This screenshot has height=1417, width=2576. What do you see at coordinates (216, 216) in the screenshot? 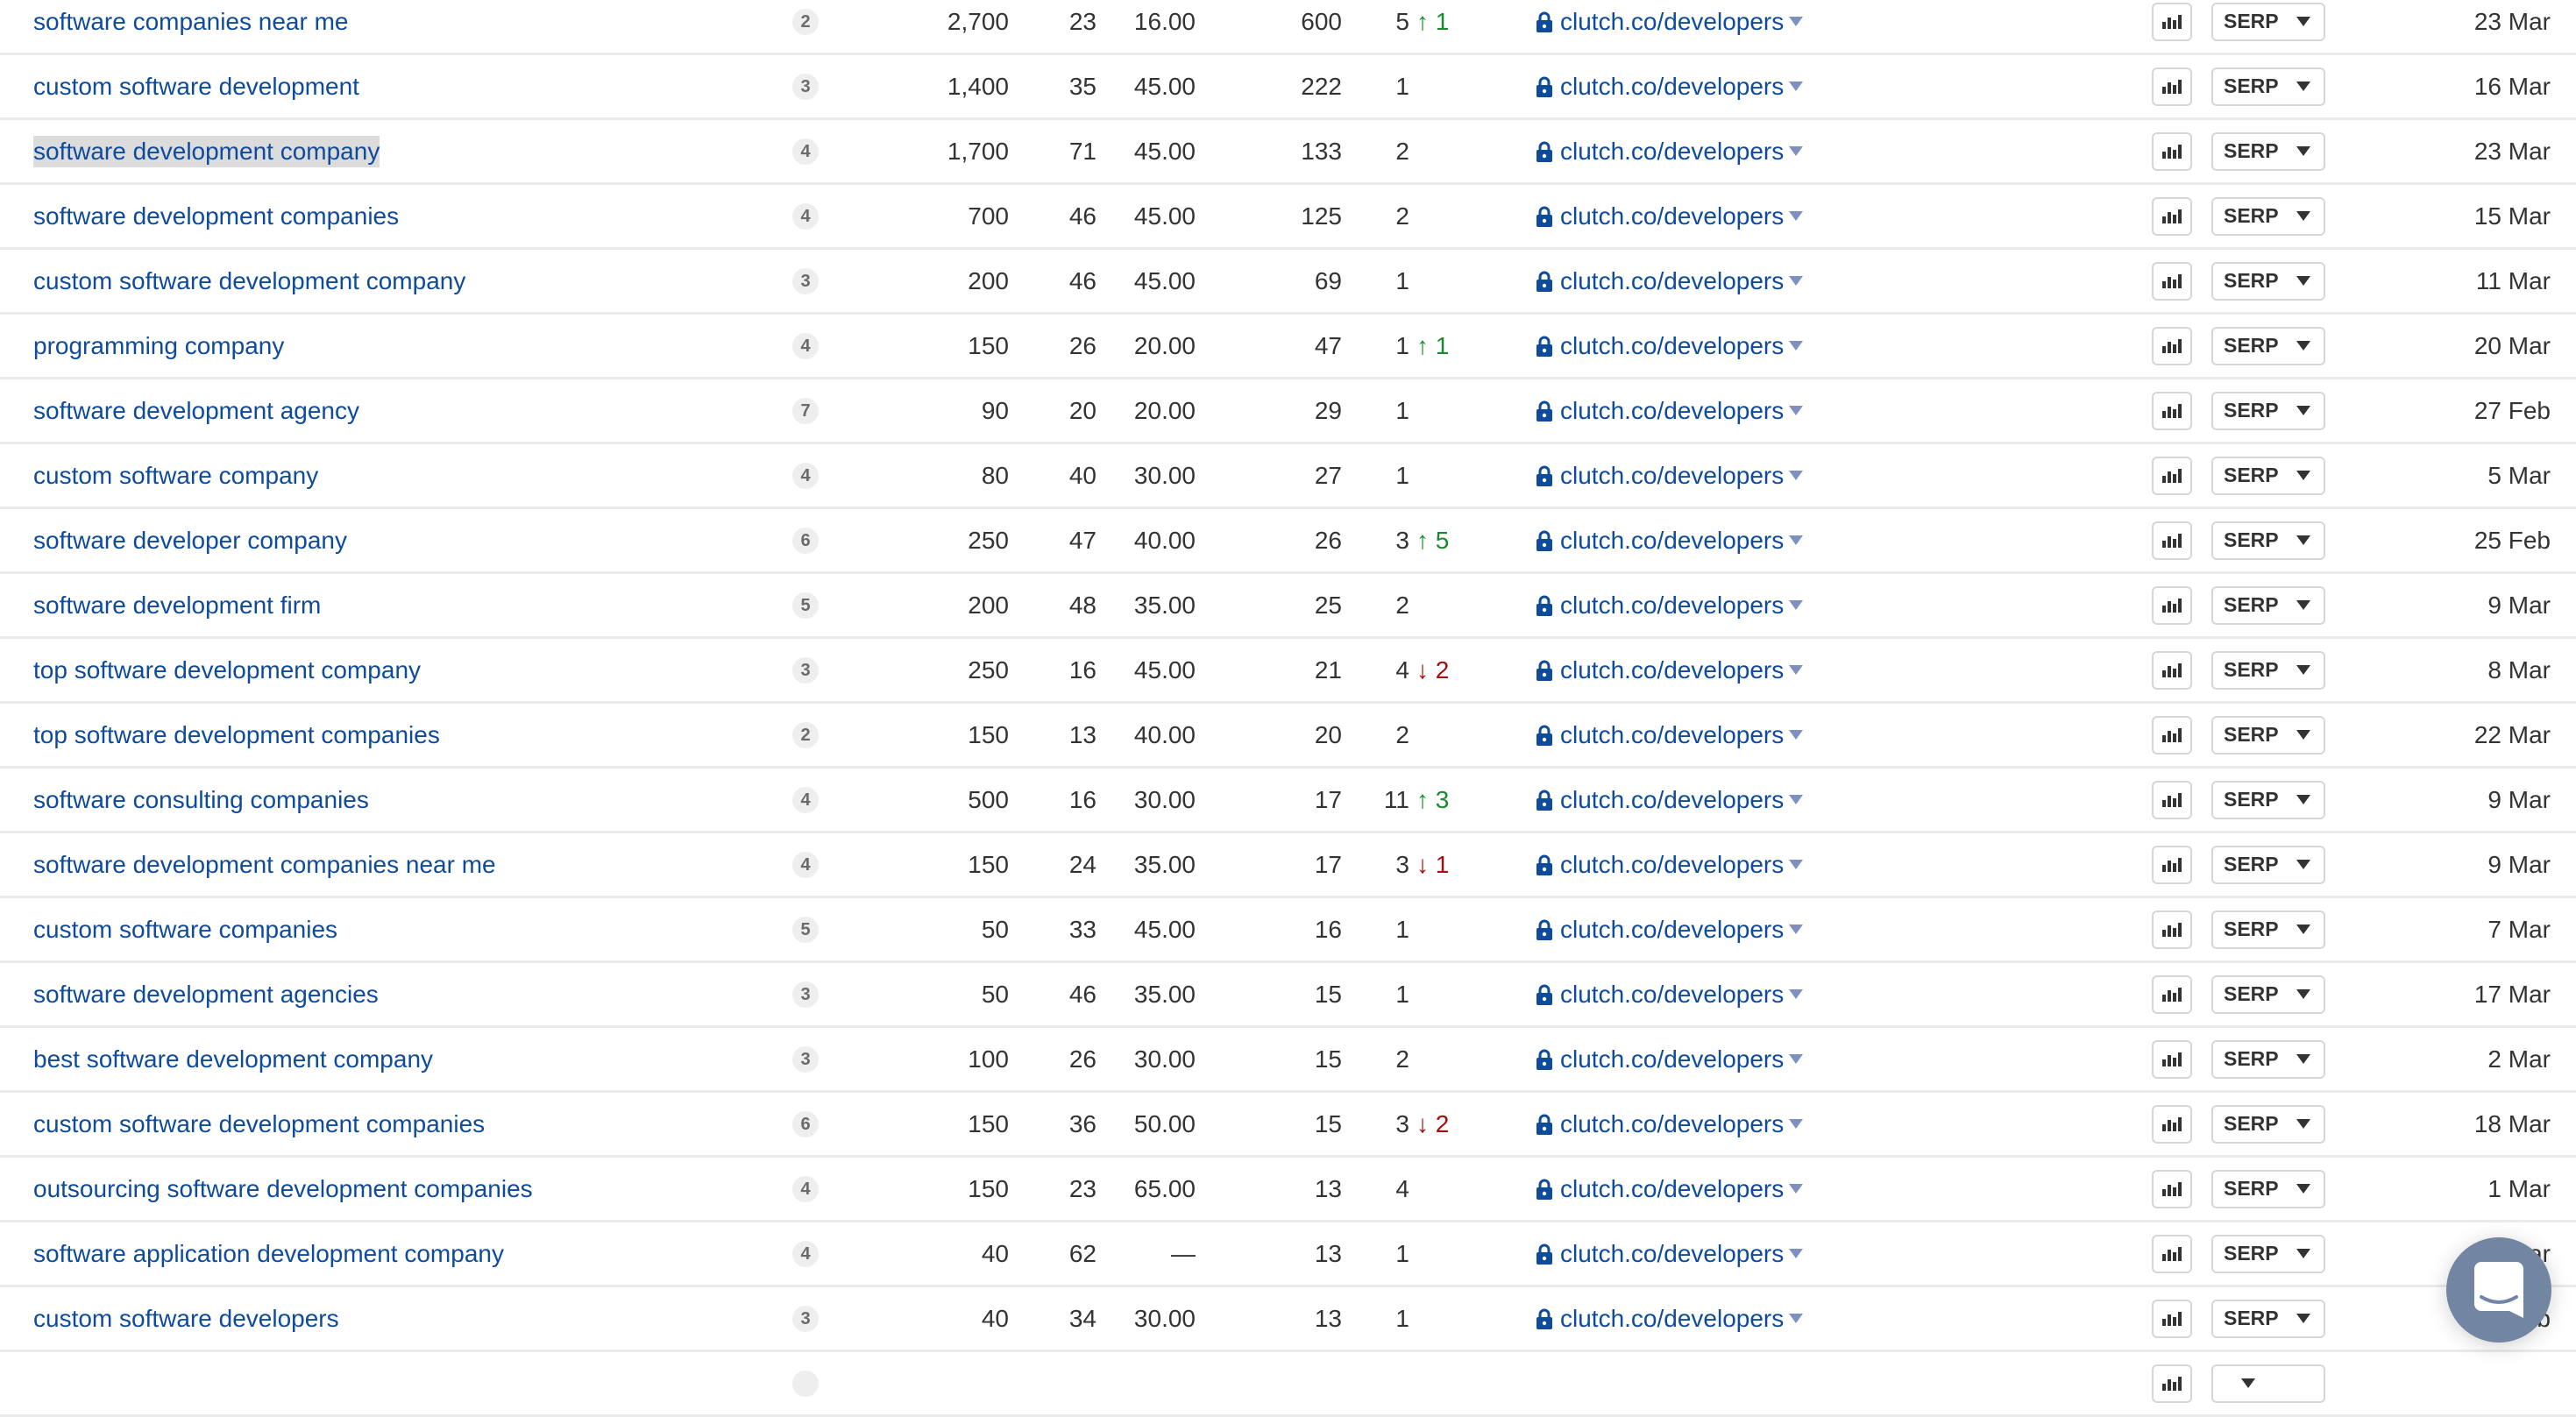
I see `keyword-link: software development companies` at bounding box center [216, 216].